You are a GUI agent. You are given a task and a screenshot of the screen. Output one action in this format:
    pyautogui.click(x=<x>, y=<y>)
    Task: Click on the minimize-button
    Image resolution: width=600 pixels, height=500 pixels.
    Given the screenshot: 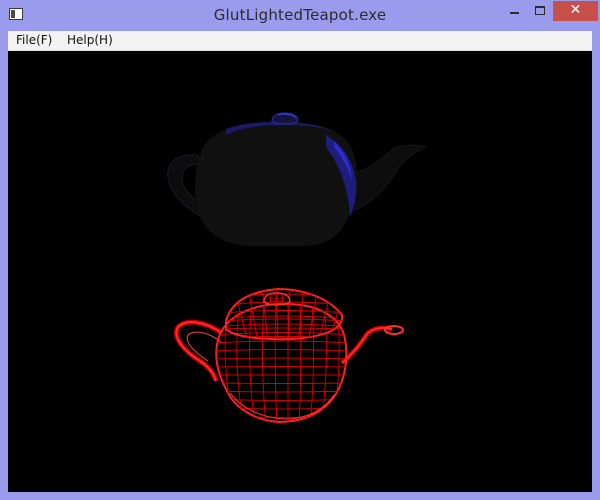 What is the action you would take?
    pyautogui.click(x=514, y=11)
    